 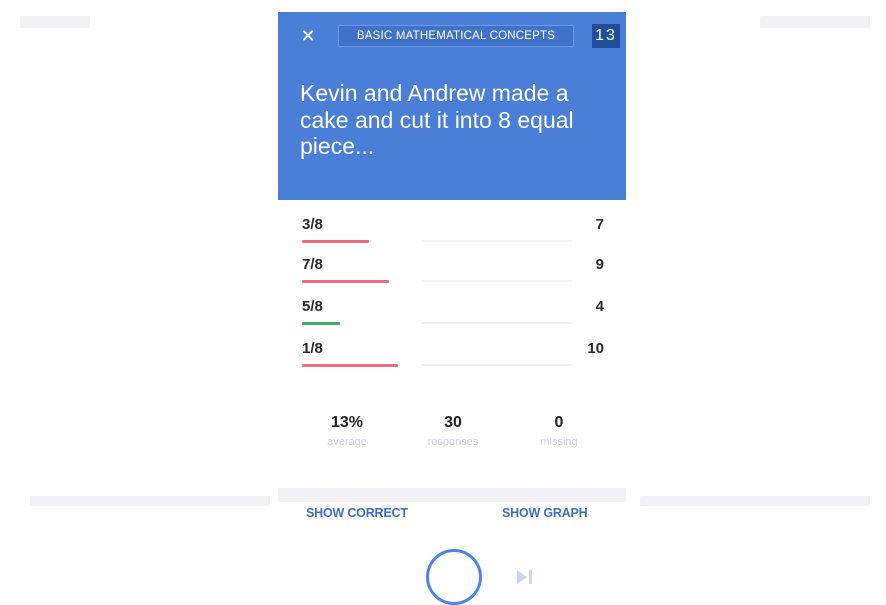 I want to click on close-icon: ✕, so click(x=308, y=36).